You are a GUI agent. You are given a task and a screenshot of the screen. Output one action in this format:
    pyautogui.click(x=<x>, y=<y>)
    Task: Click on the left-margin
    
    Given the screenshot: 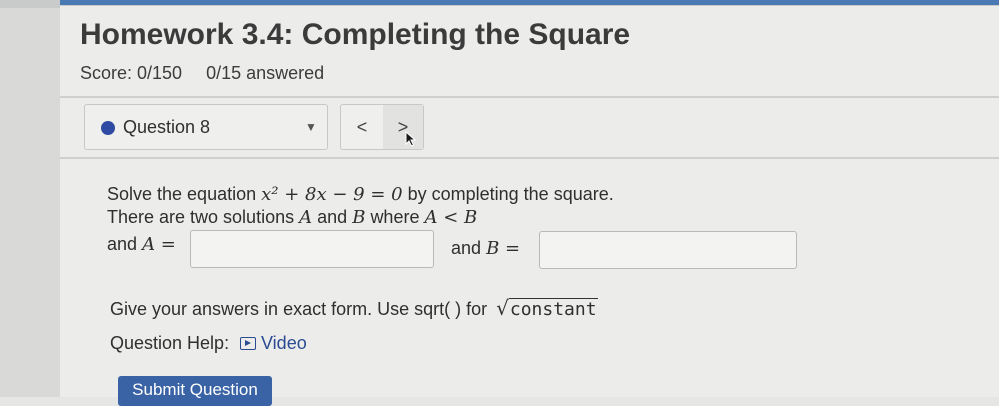 What is the action you would take?
    pyautogui.click(x=30, y=202)
    